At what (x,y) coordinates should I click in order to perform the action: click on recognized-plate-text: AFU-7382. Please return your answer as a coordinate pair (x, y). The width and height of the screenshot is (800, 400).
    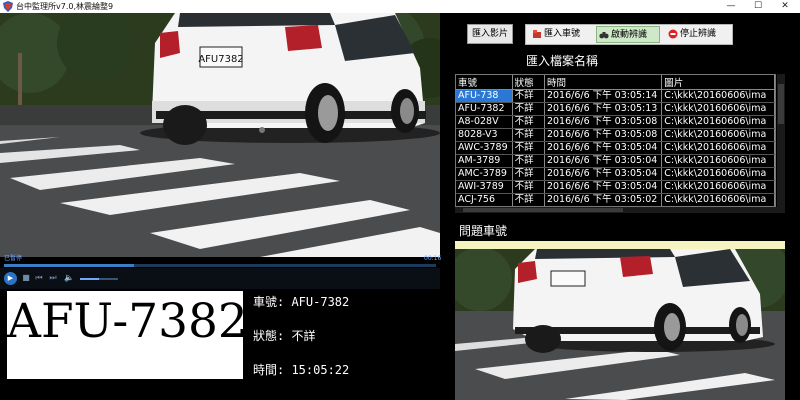
    Looking at the image, I should click on (127, 321).